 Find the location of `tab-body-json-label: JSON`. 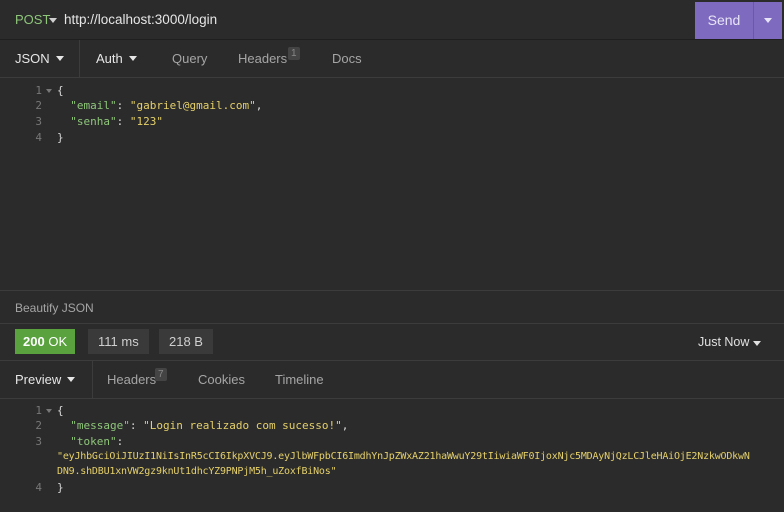

tab-body-json-label: JSON is located at coordinates (32, 58).